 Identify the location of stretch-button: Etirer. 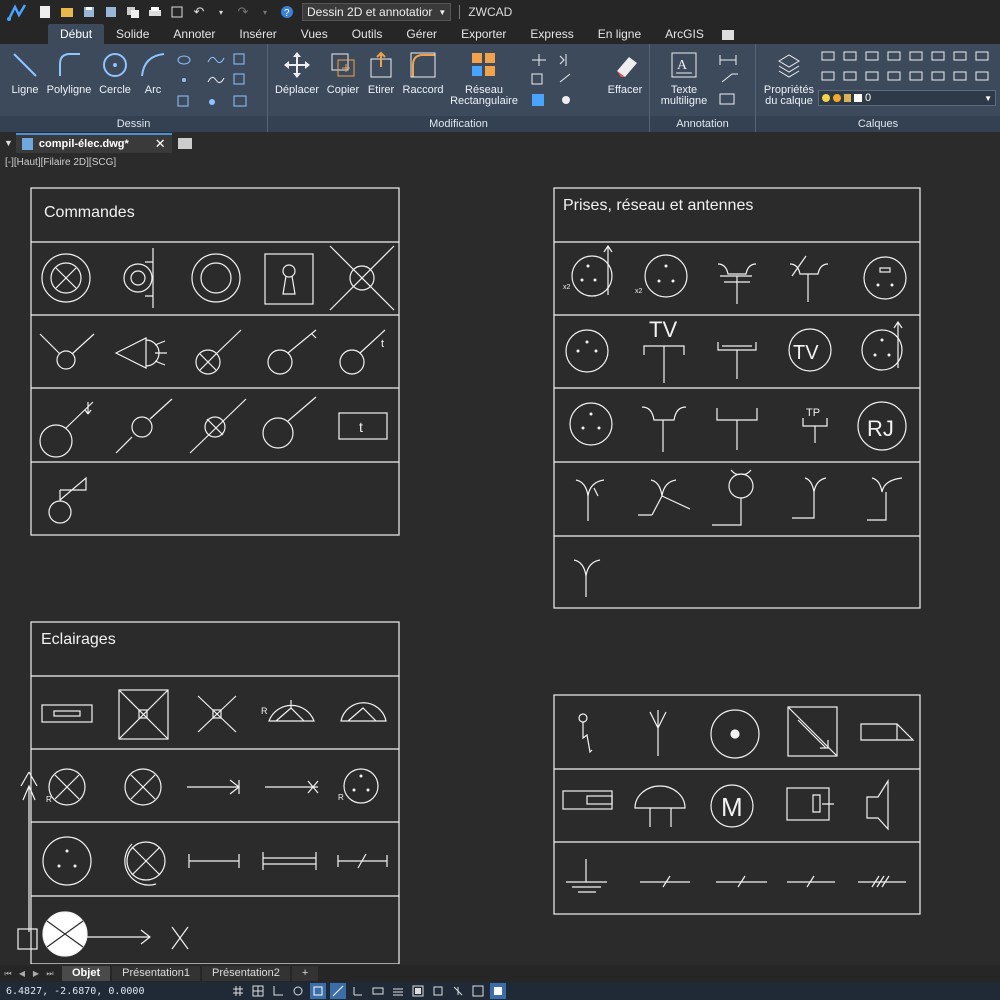
(381, 72).